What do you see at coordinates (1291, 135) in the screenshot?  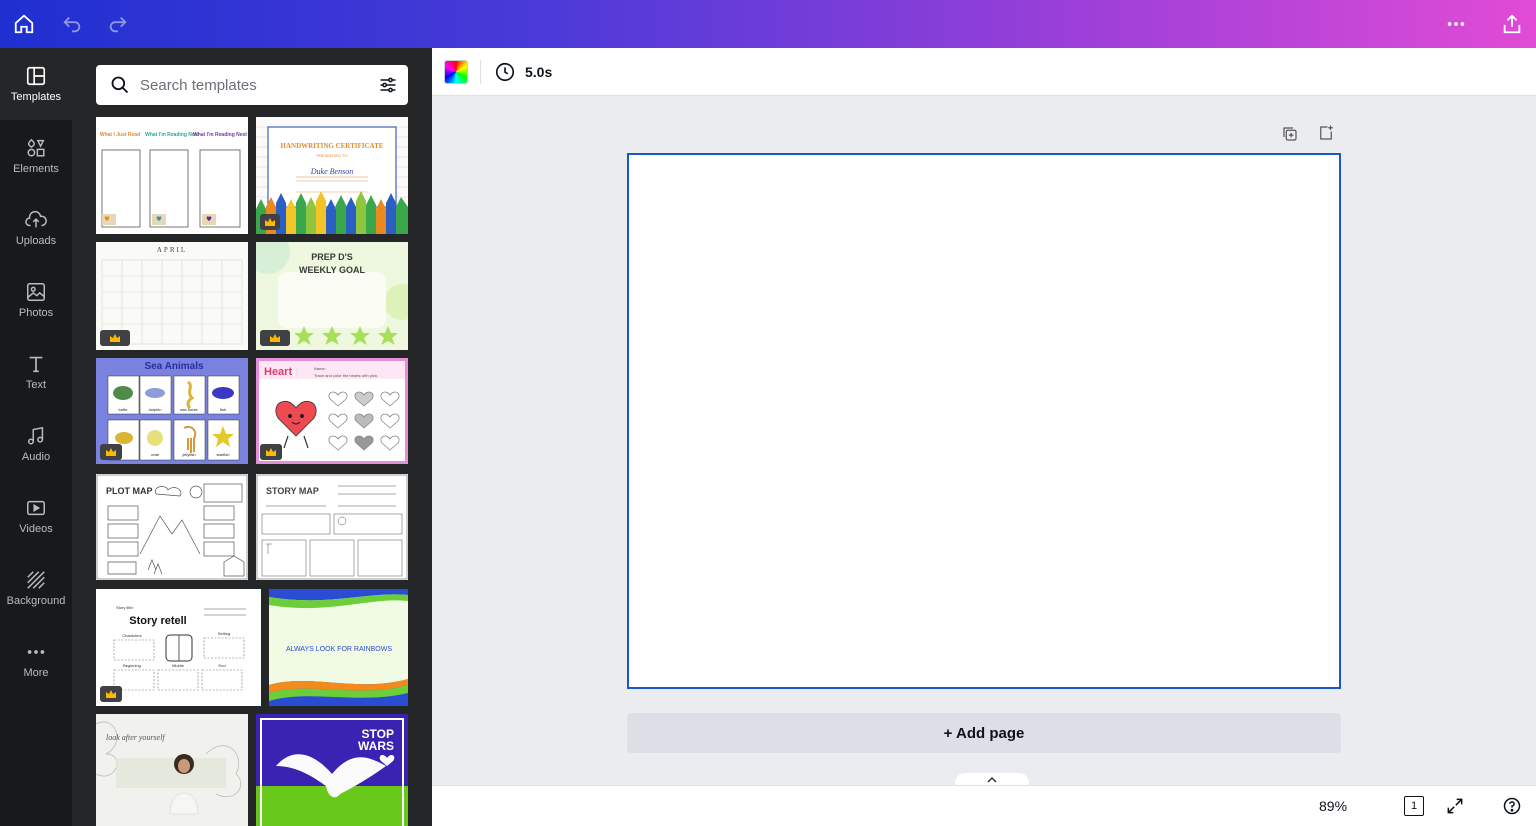 I see `duplicate-page-icon` at bounding box center [1291, 135].